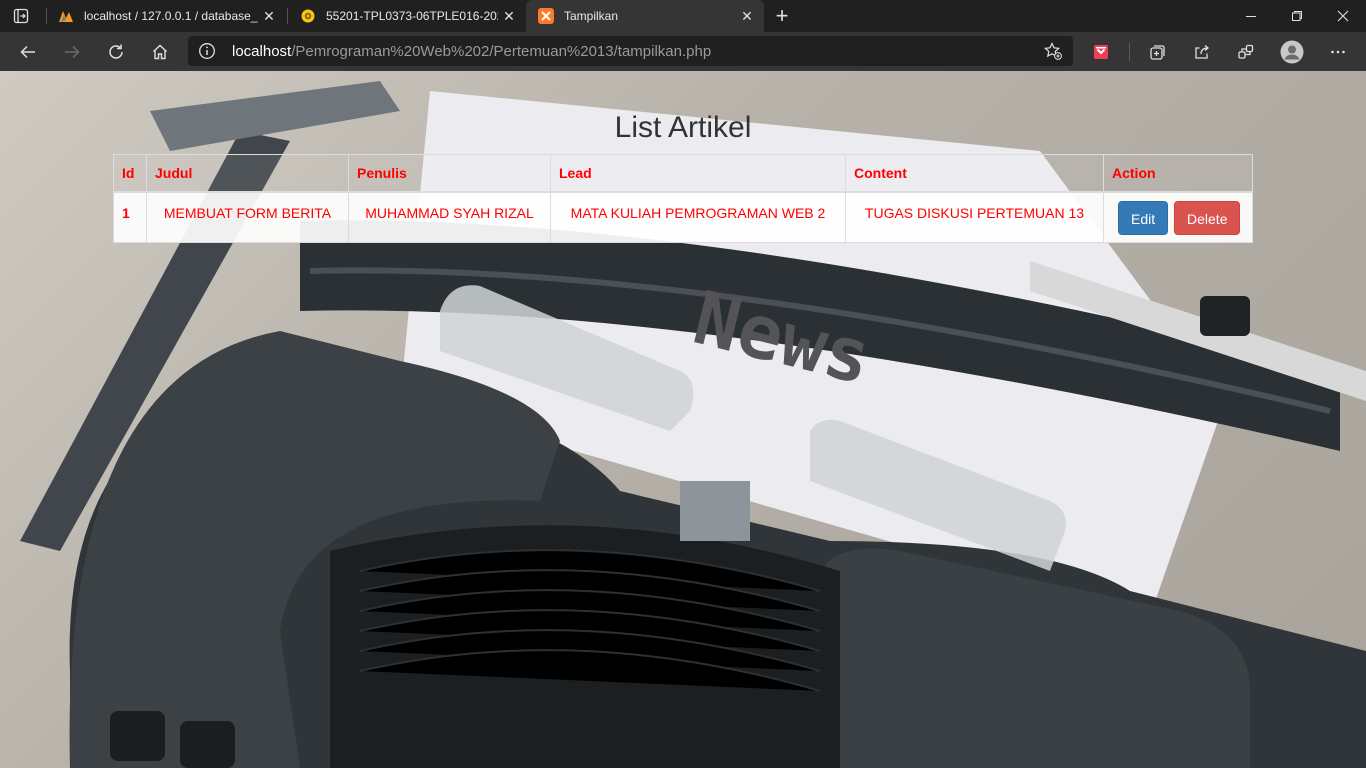 This screenshot has height=768, width=1366. I want to click on tab-actions-icon, so click(21, 16).